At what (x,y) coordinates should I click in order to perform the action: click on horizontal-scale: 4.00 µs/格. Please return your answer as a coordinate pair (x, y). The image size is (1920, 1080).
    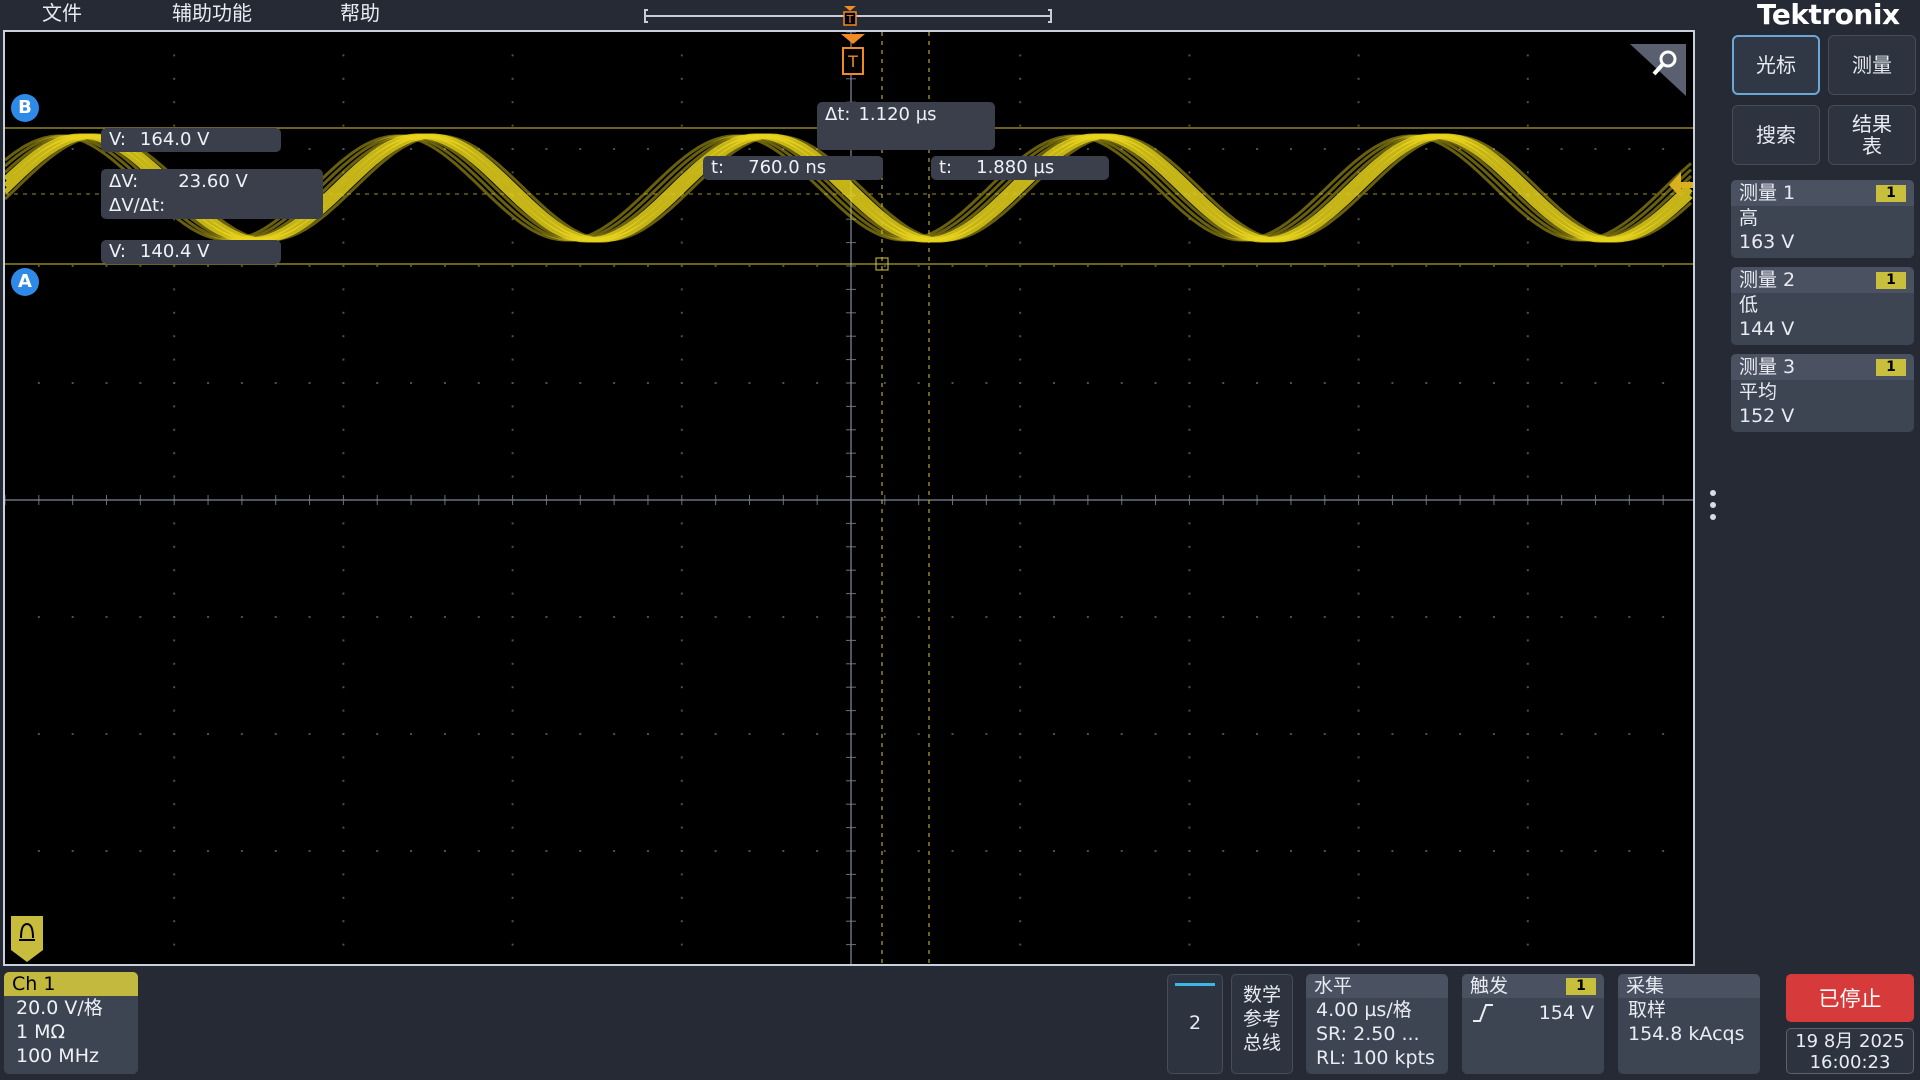
    Looking at the image, I should click on (1364, 1010).